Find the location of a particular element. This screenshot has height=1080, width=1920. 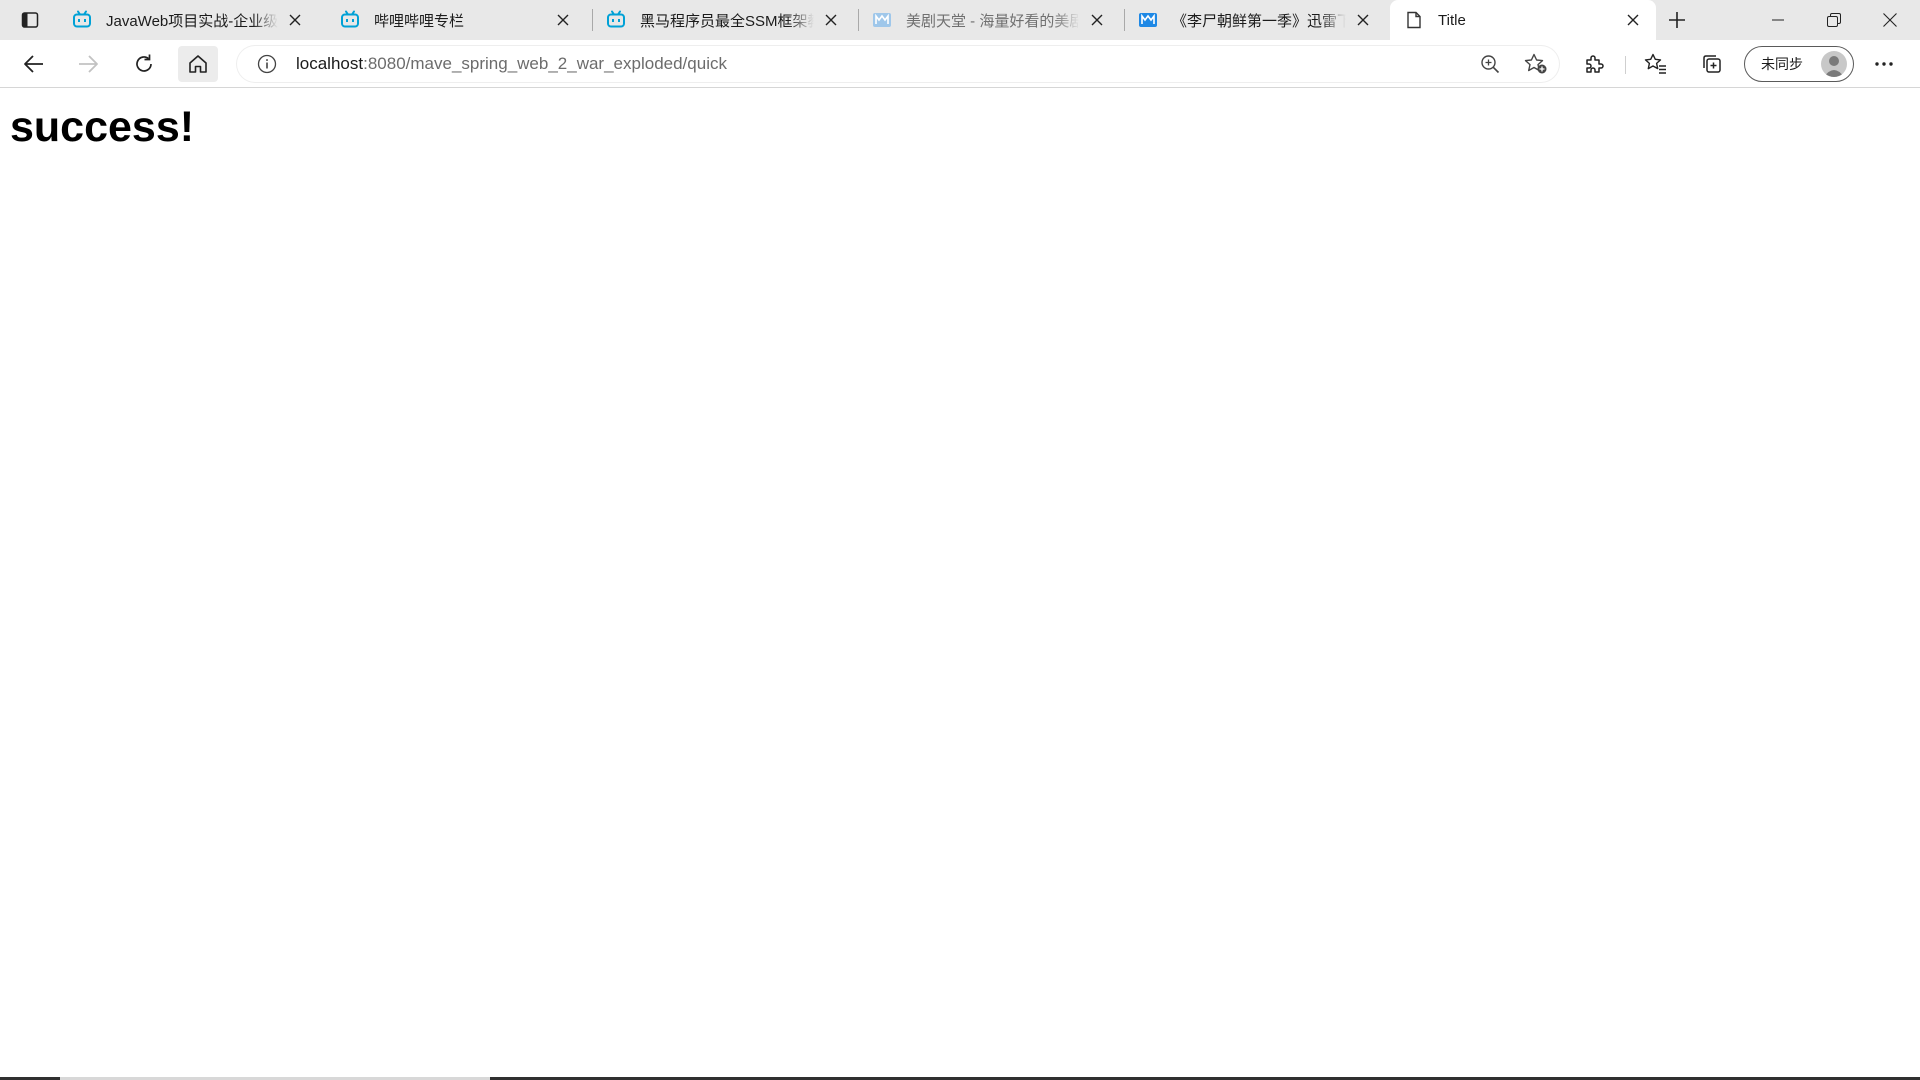

tab-ssm-tutorial: 黑马程序员最全SSM框架教程 is located at coordinates (723, 20).